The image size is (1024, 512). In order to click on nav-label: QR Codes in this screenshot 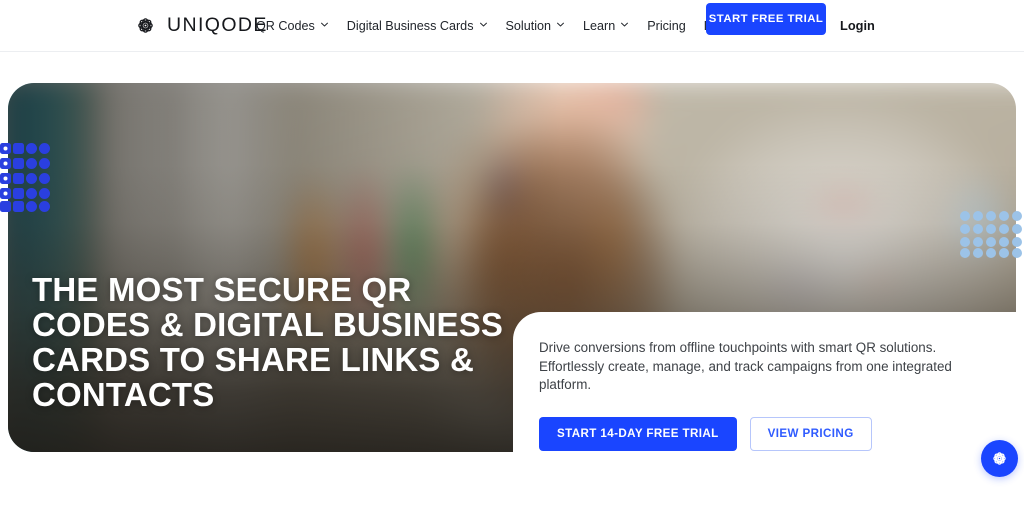, I will do `click(285, 25)`.